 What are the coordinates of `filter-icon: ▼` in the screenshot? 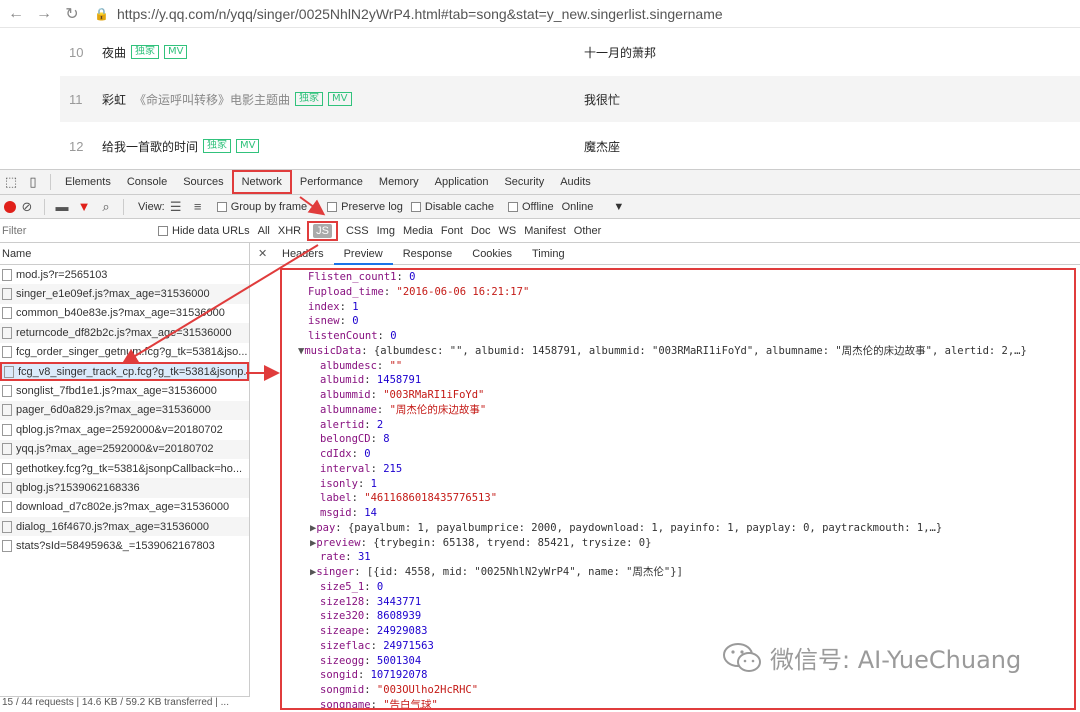 It's located at (84, 207).